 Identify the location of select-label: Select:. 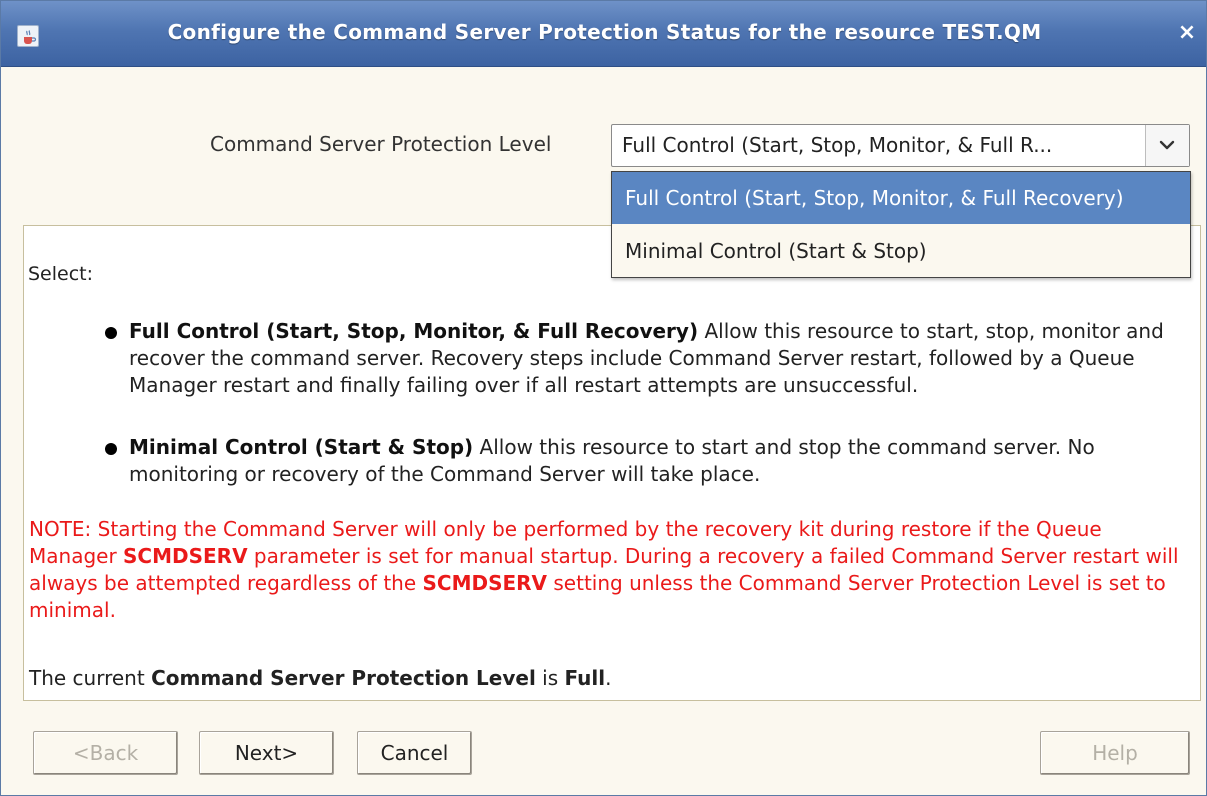
(61, 274).